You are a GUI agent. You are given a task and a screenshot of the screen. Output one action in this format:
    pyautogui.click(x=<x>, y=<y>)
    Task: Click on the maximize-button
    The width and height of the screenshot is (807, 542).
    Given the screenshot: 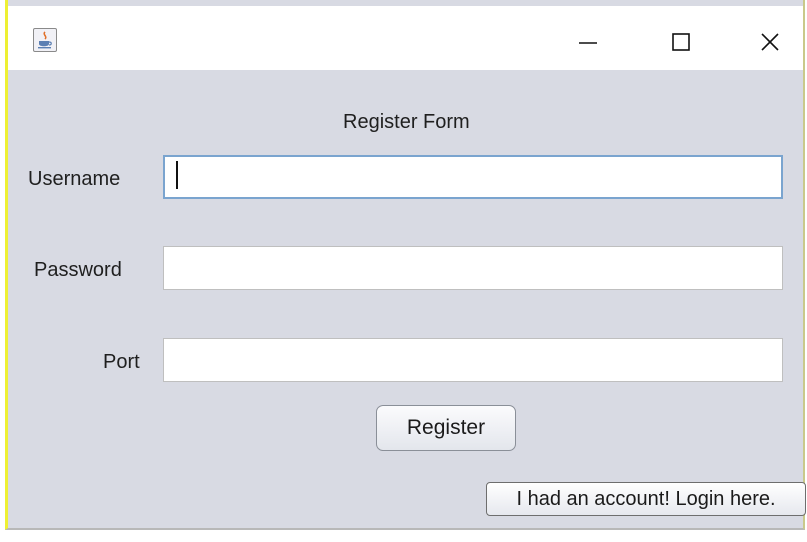 What is the action you would take?
    pyautogui.click(x=681, y=42)
    